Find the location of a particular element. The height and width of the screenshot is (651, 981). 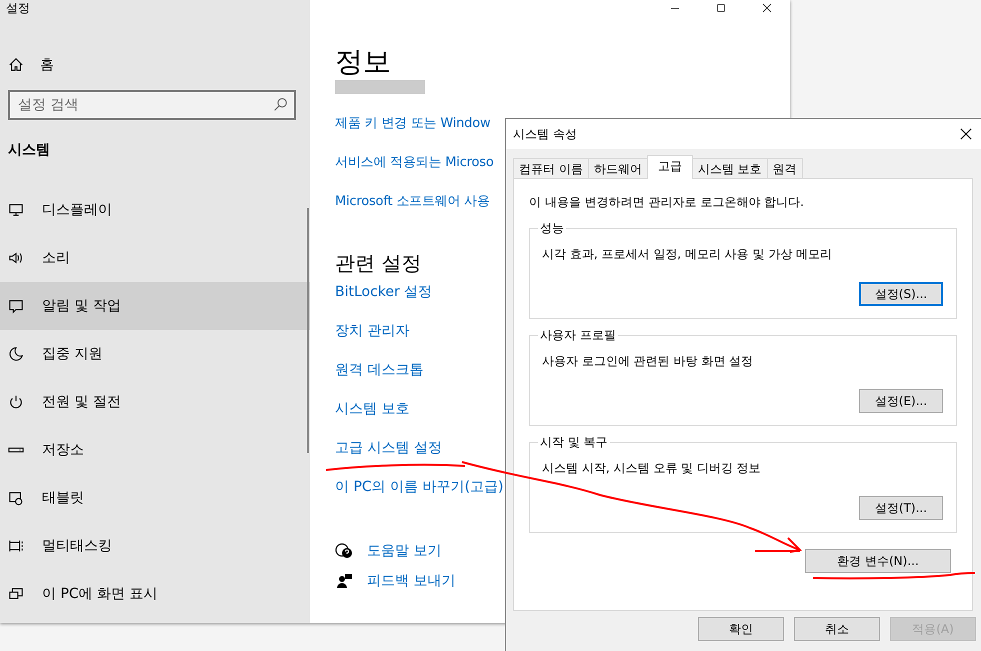

home-icon is located at coordinates (16, 65).